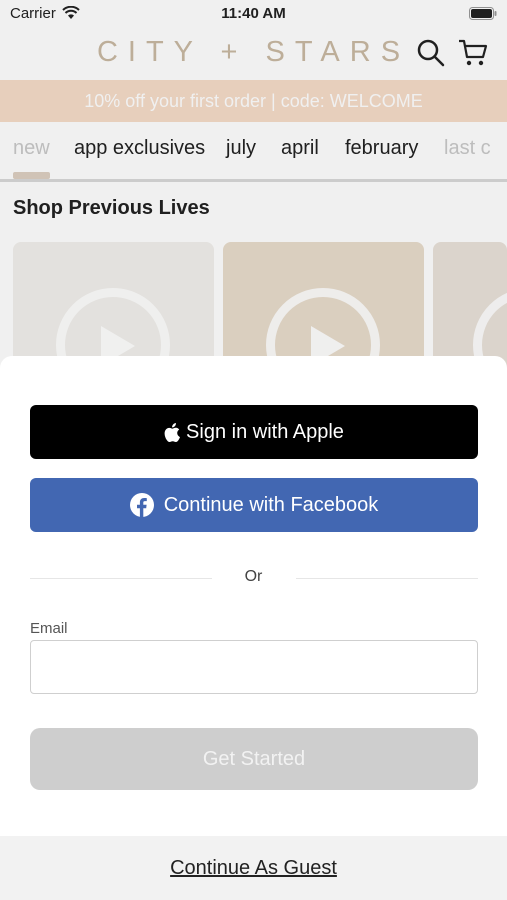  I want to click on get-started-button: Get Started, so click(254, 759).